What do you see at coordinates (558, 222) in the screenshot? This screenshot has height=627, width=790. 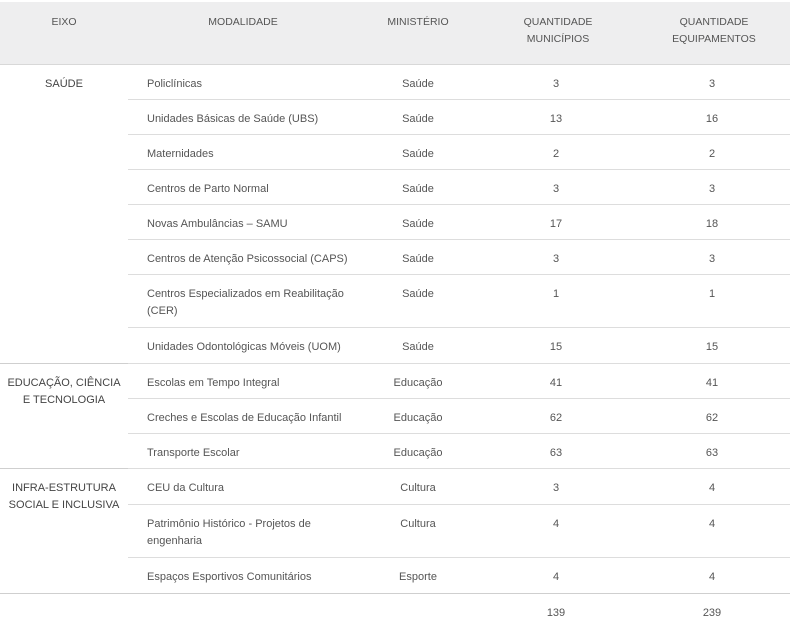 I see `qtd-municipios-cell: 17` at bounding box center [558, 222].